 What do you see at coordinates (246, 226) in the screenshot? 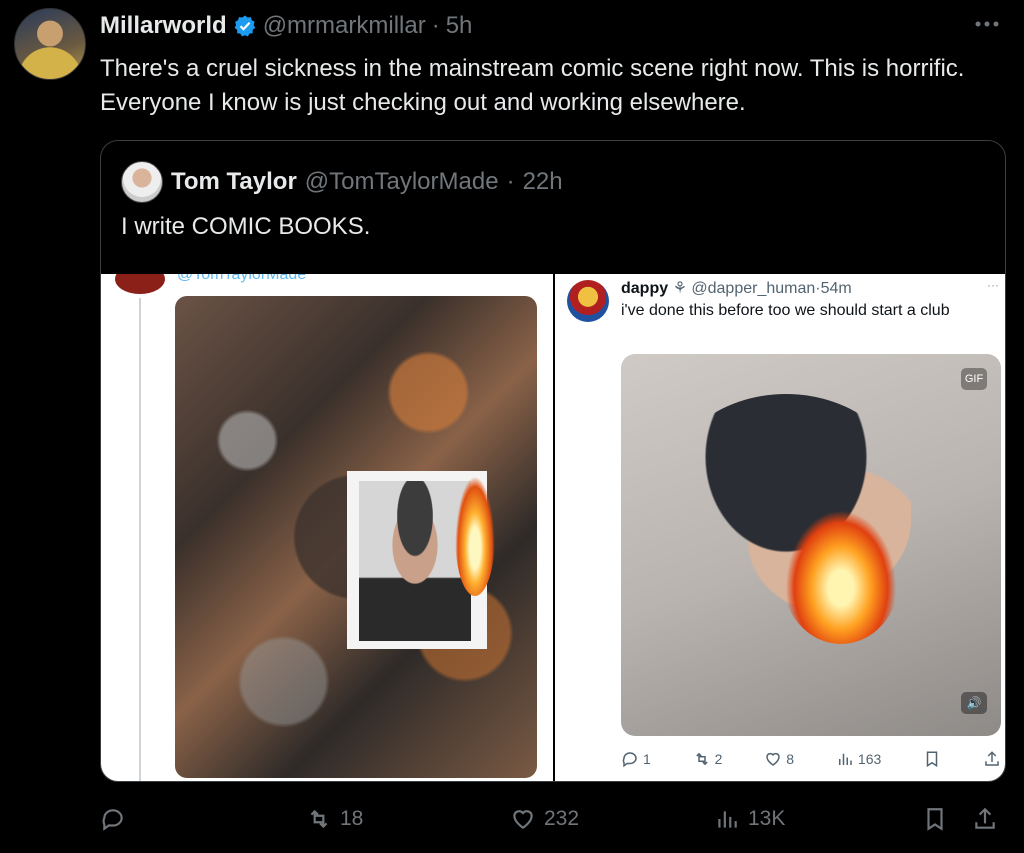
I see `quote-text: I write COMIC BOOKS.` at bounding box center [246, 226].